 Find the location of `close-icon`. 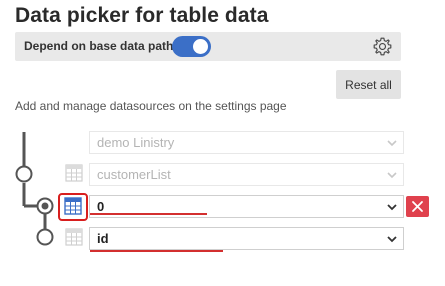

close-icon is located at coordinates (417, 206).